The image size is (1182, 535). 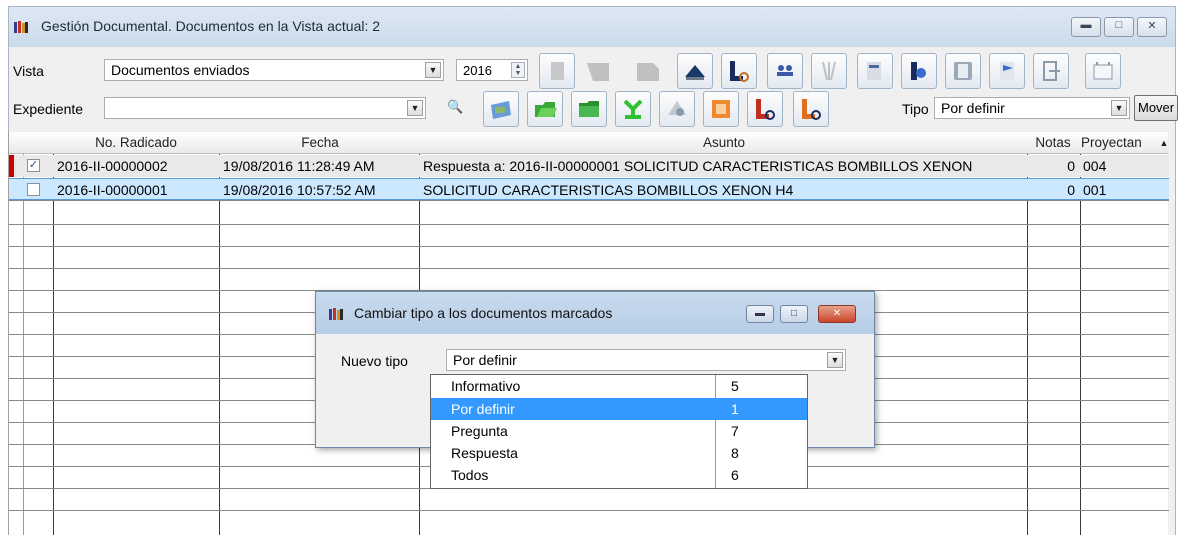 I want to click on document-search-orange-icon, so click(x=811, y=109).